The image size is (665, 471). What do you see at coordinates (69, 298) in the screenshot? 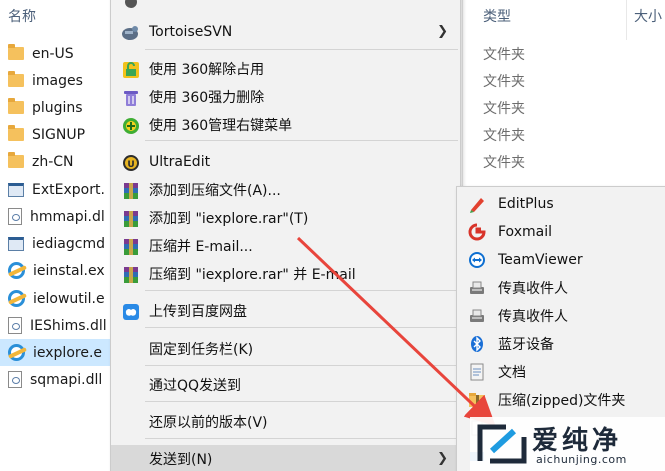
I see `file-name: ielowutil.e` at bounding box center [69, 298].